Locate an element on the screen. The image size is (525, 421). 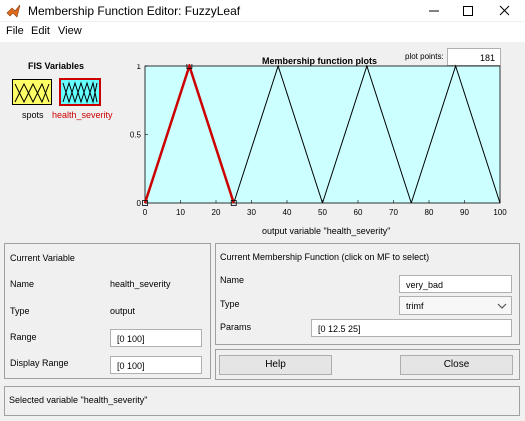
input-variable-spots is located at coordinates (32, 92).